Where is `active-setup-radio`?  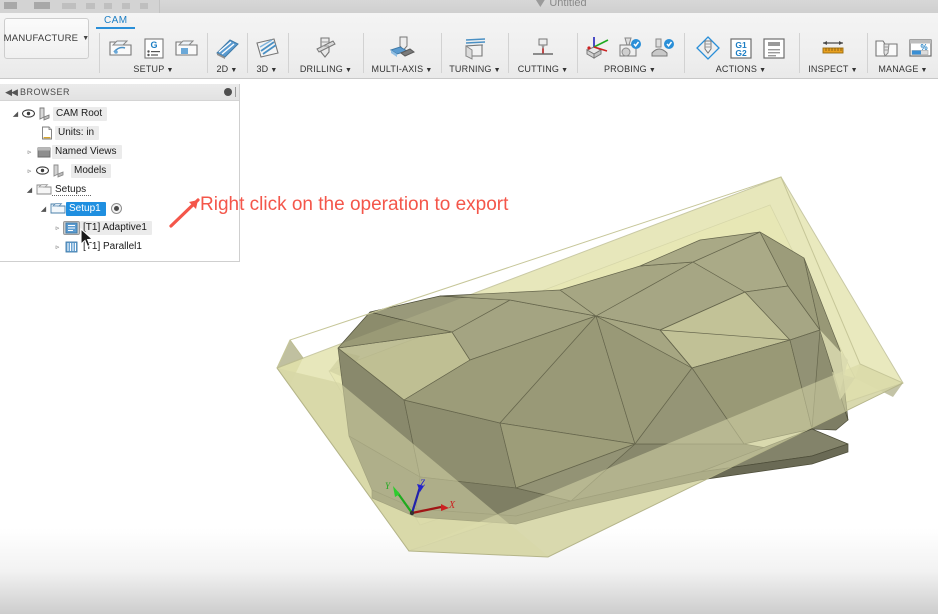 active-setup-radio is located at coordinates (116, 208).